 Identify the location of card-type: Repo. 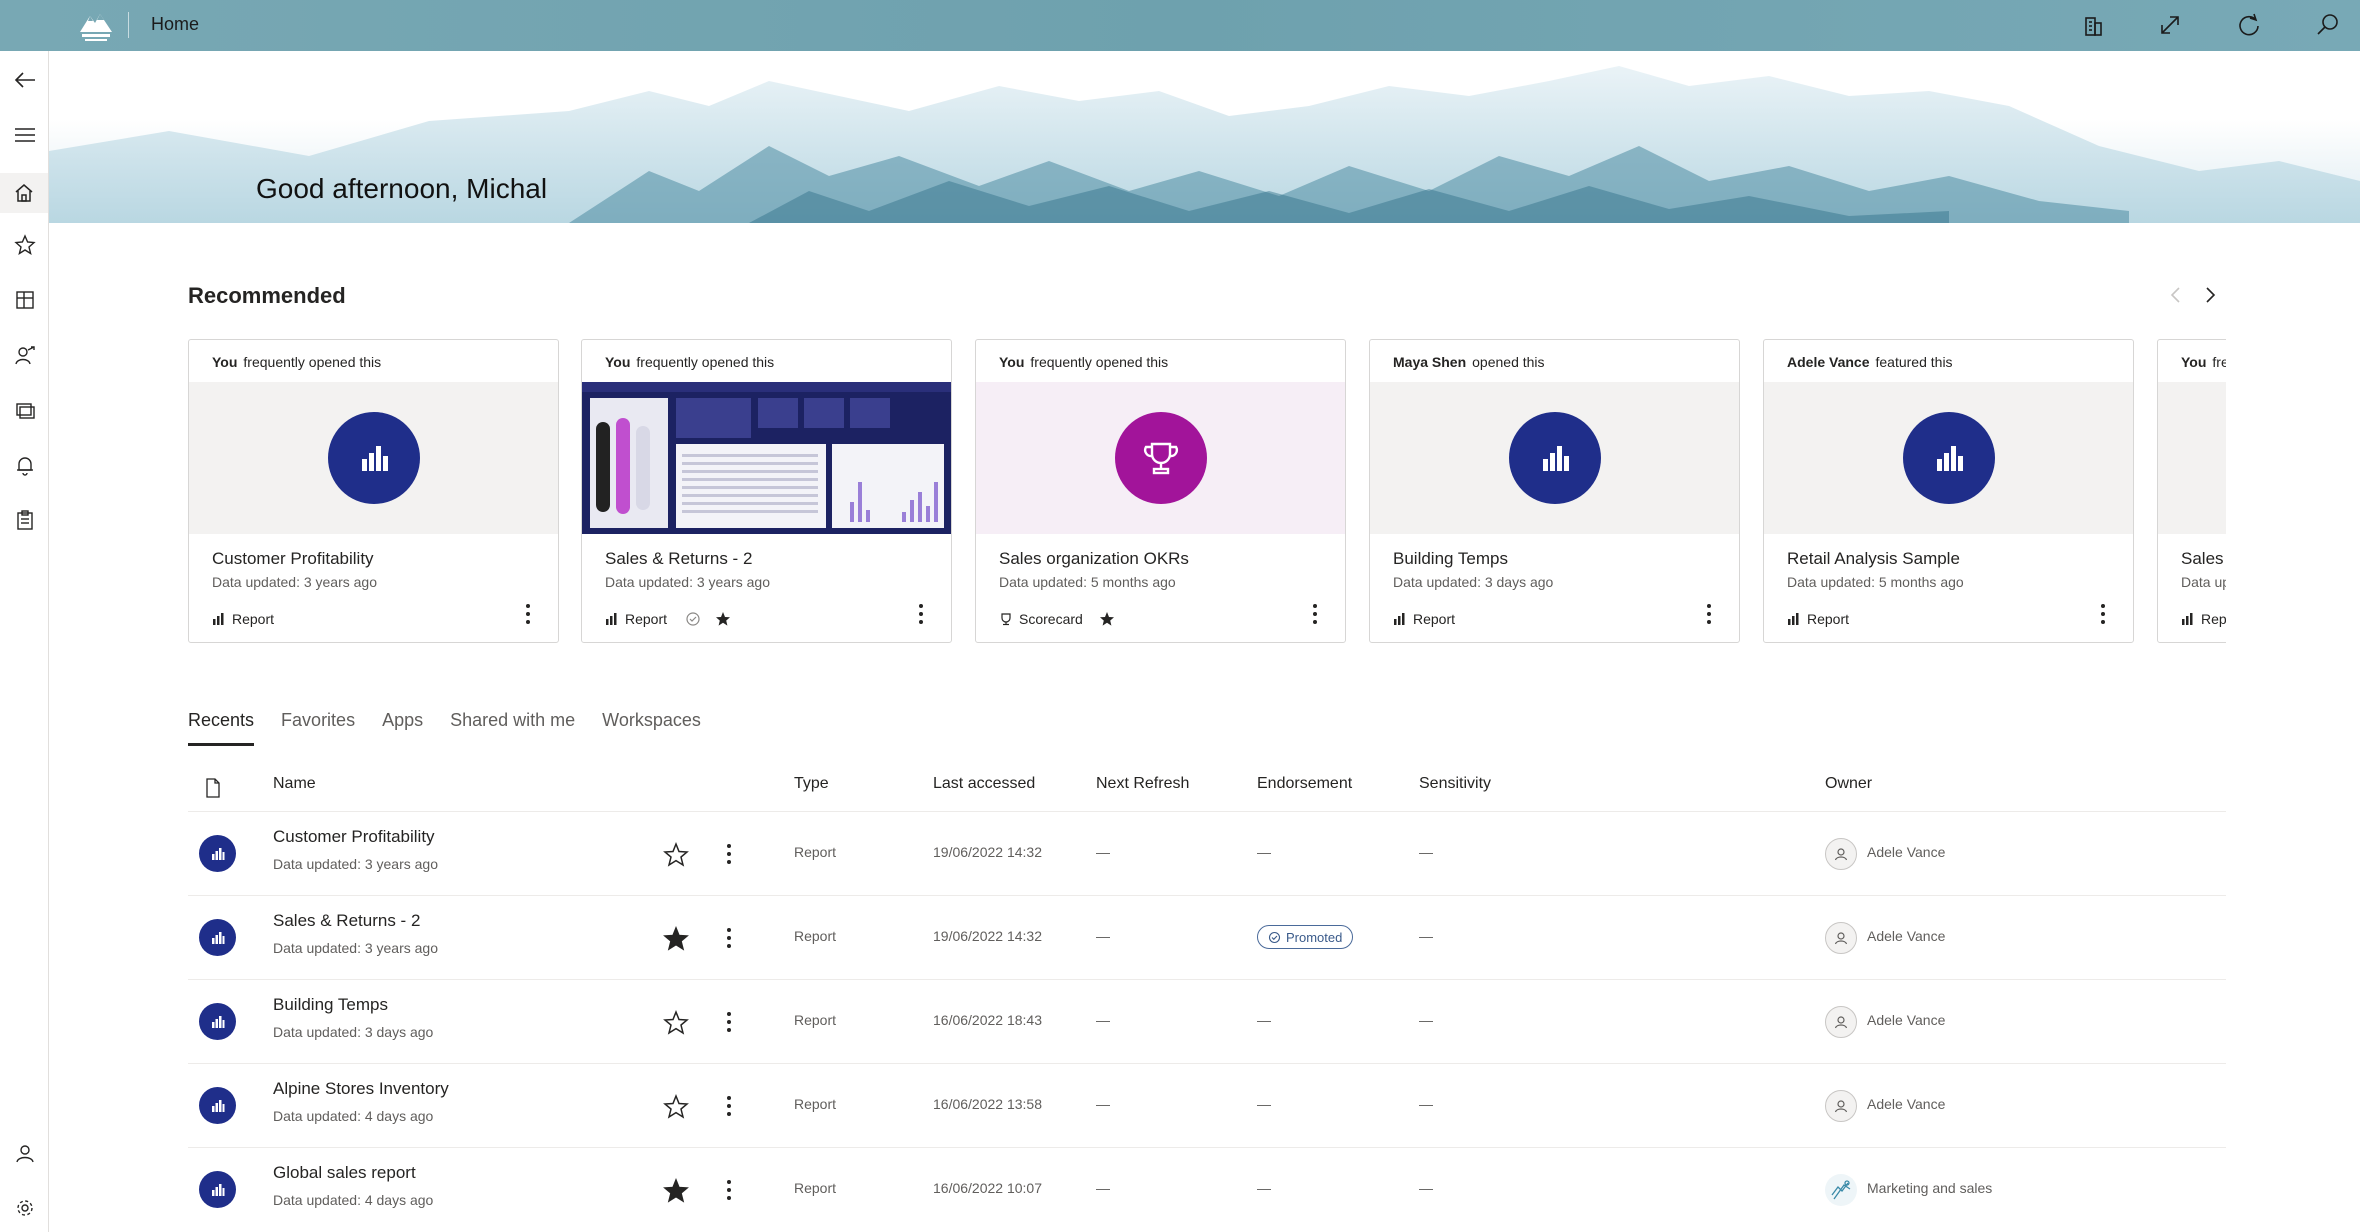
(2203, 619).